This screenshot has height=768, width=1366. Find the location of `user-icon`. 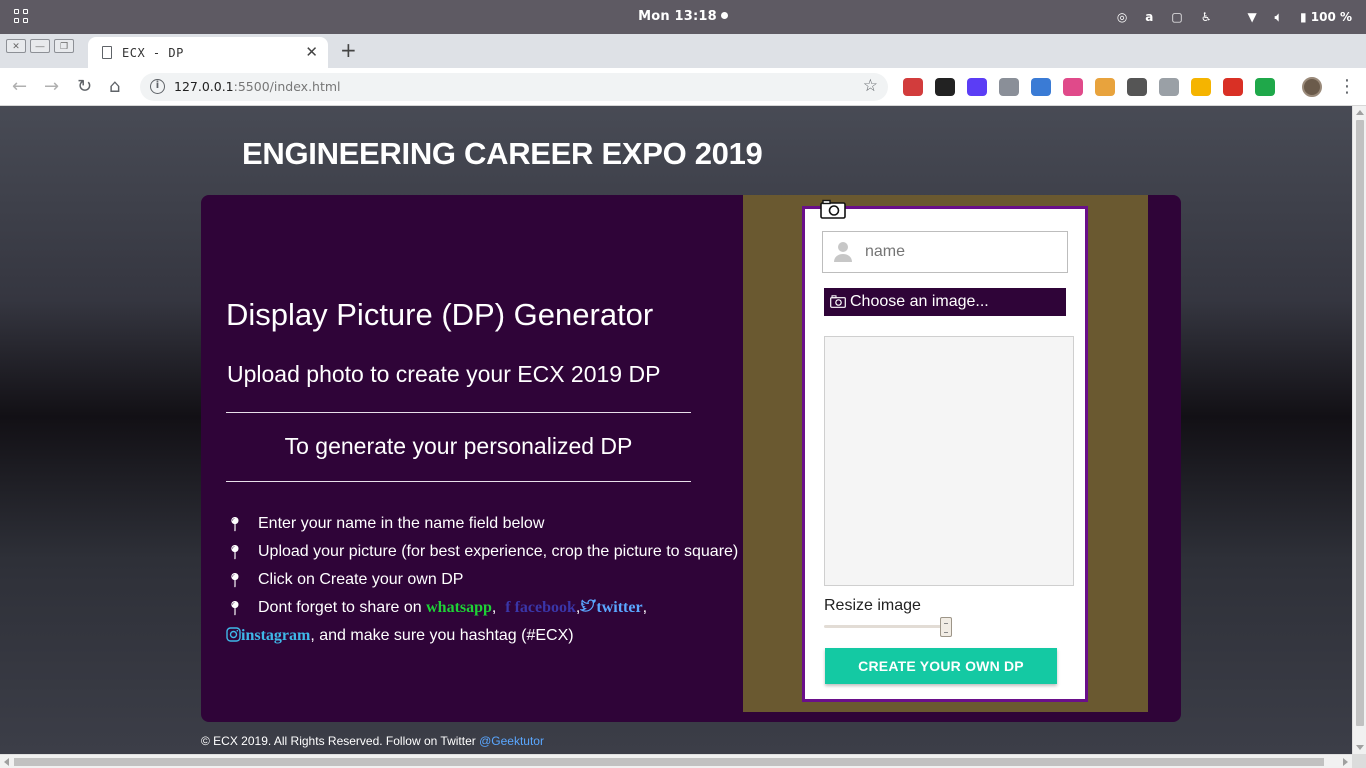

user-icon is located at coordinates (843, 252).